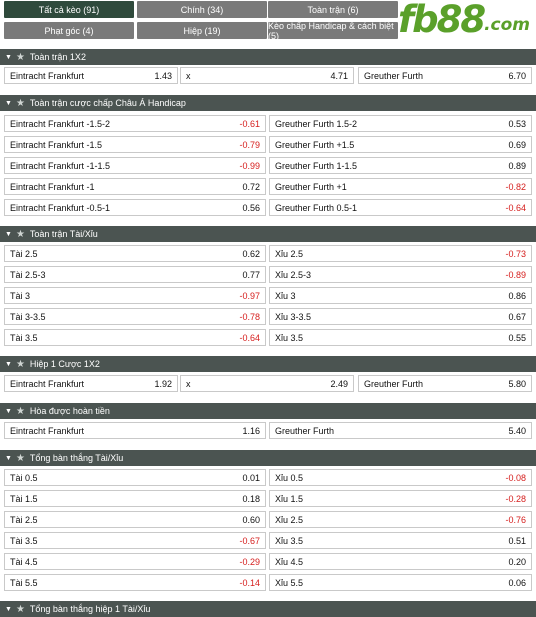 Image resolution: width=536 pixels, height=617 pixels. What do you see at coordinates (251, 274) in the screenshot?
I see `odds-value: 0.77` at bounding box center [251, 274].